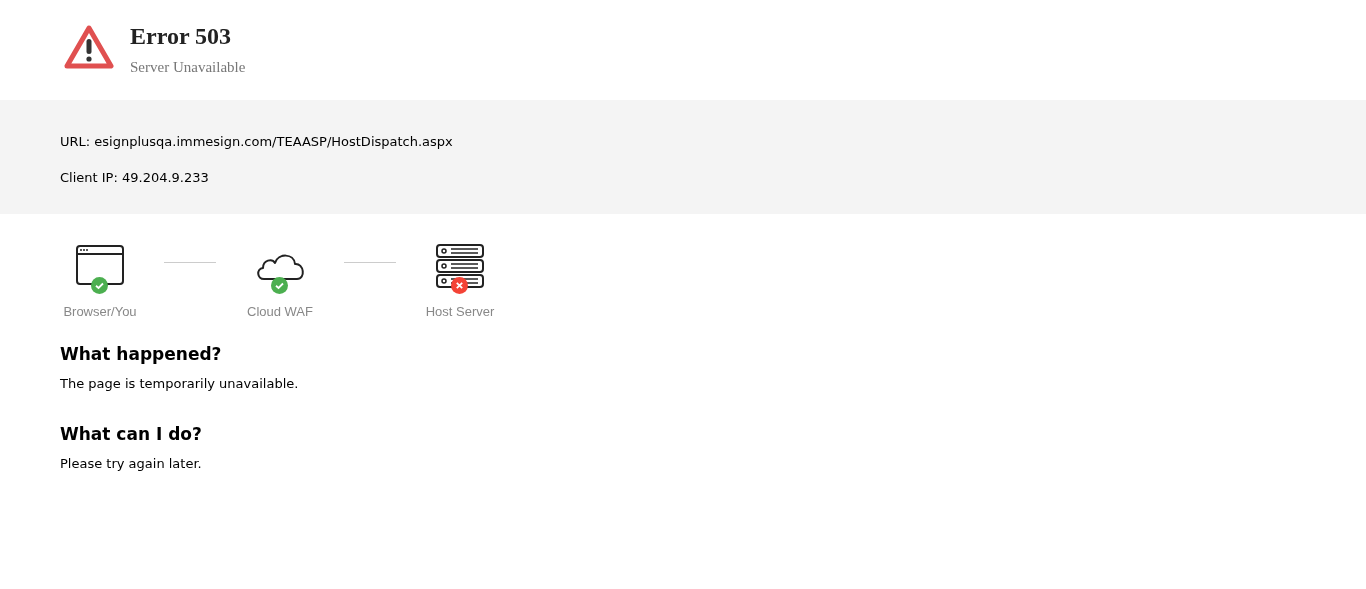  Describe the element at coordinates (188, 67) in the screenshot. I see `error-subtitle: Server Unavailable` at that location.